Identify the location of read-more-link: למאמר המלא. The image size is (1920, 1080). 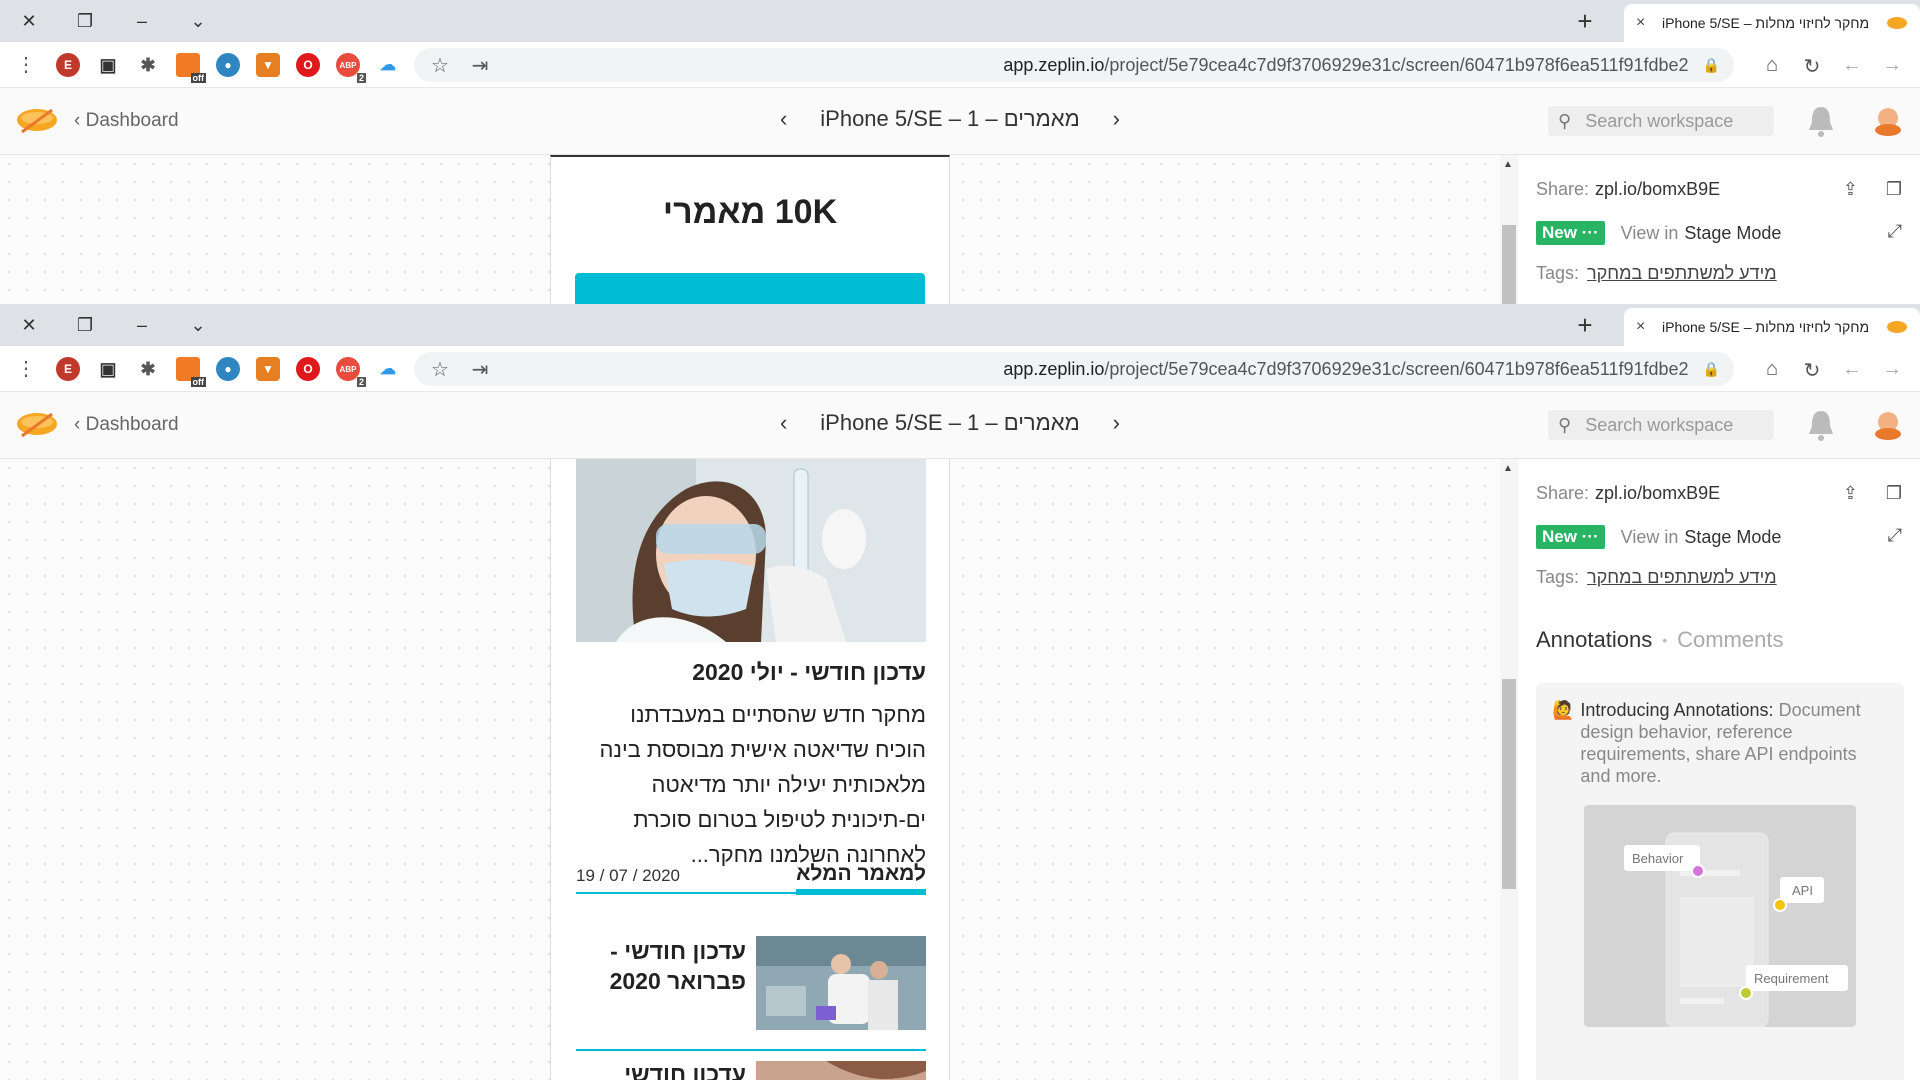
(861, 878).